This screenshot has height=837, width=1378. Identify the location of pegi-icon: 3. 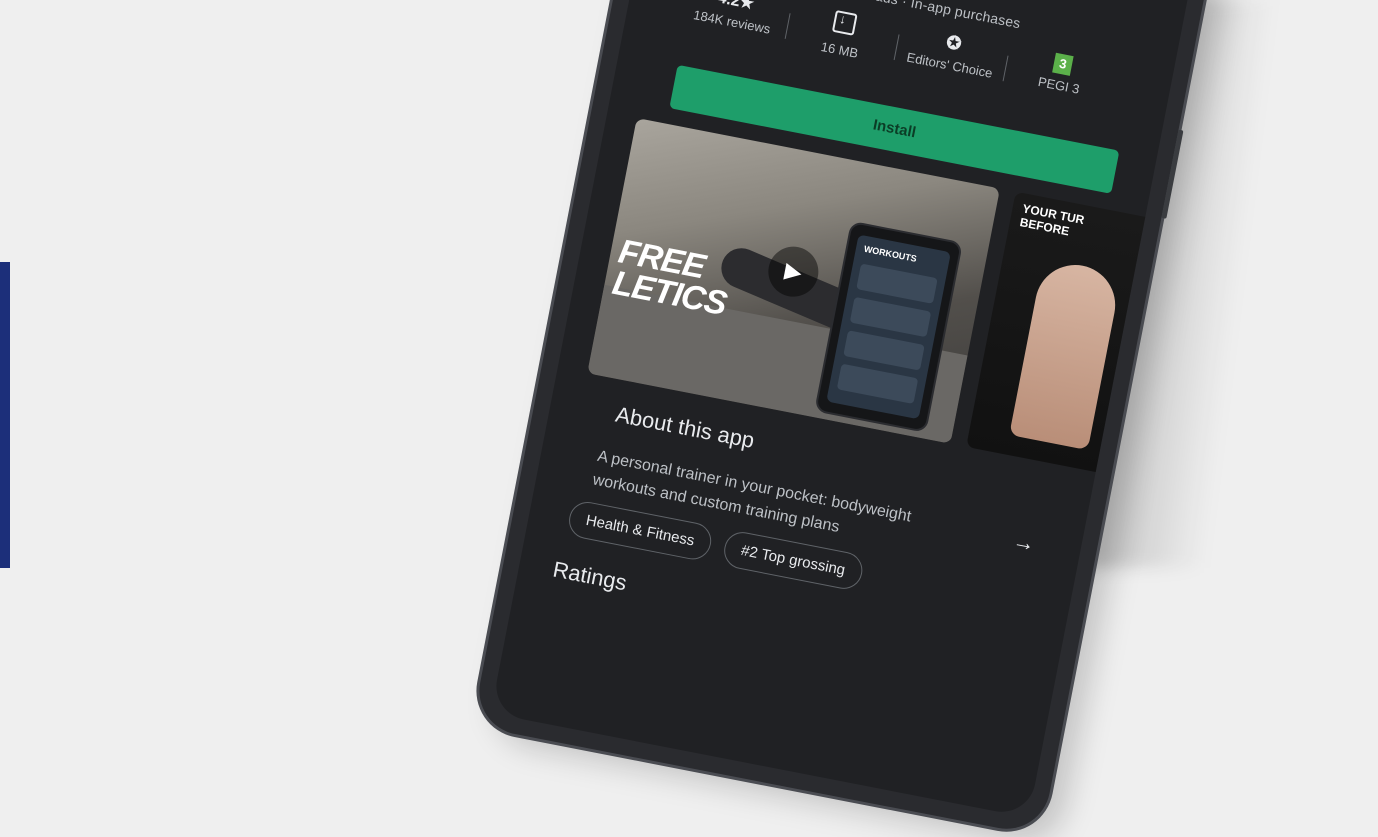
(1063, 64).